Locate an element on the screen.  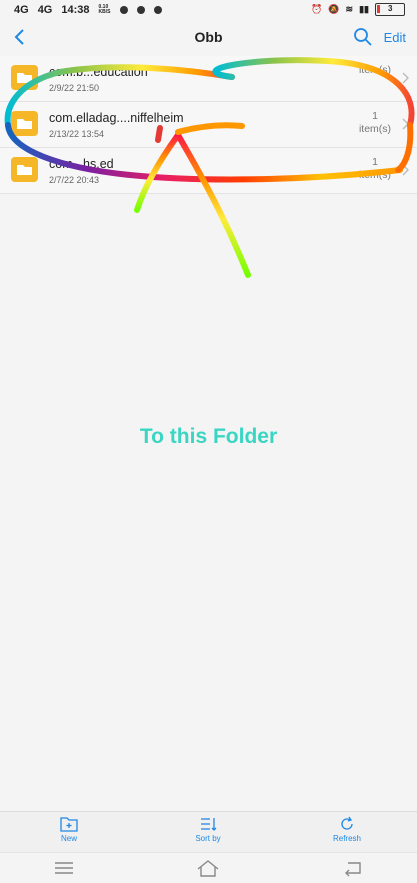
new-folder-icon is located at coordinates (69, 824).